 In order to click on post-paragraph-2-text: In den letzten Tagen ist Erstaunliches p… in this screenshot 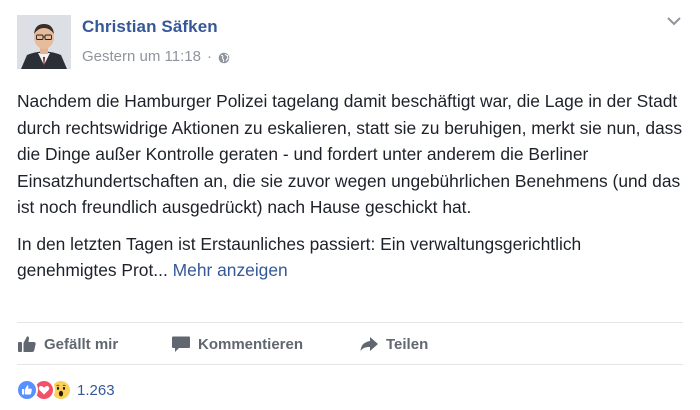, I will do `click(299, 257)`.